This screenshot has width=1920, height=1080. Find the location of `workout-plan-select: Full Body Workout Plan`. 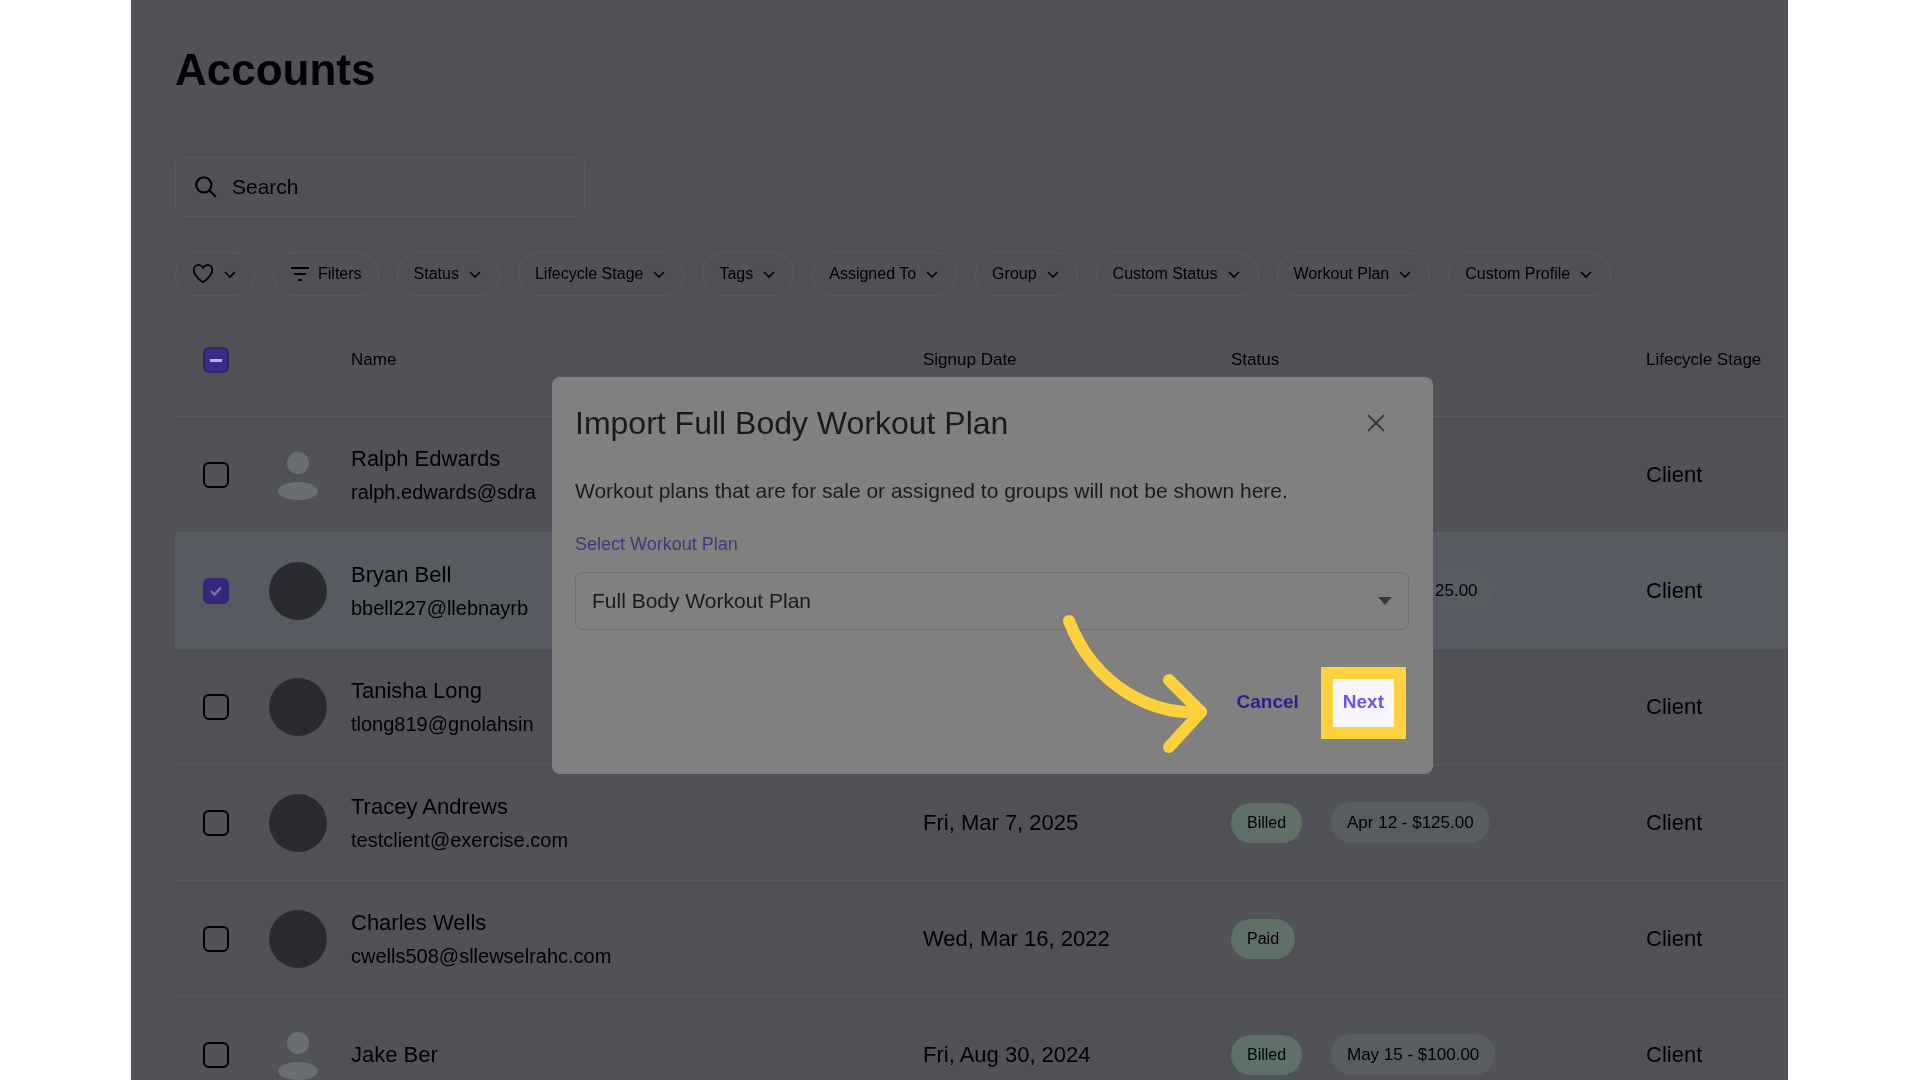

workout-plan-select: Full Body Workout Plan is located at coordinates (992, 600).